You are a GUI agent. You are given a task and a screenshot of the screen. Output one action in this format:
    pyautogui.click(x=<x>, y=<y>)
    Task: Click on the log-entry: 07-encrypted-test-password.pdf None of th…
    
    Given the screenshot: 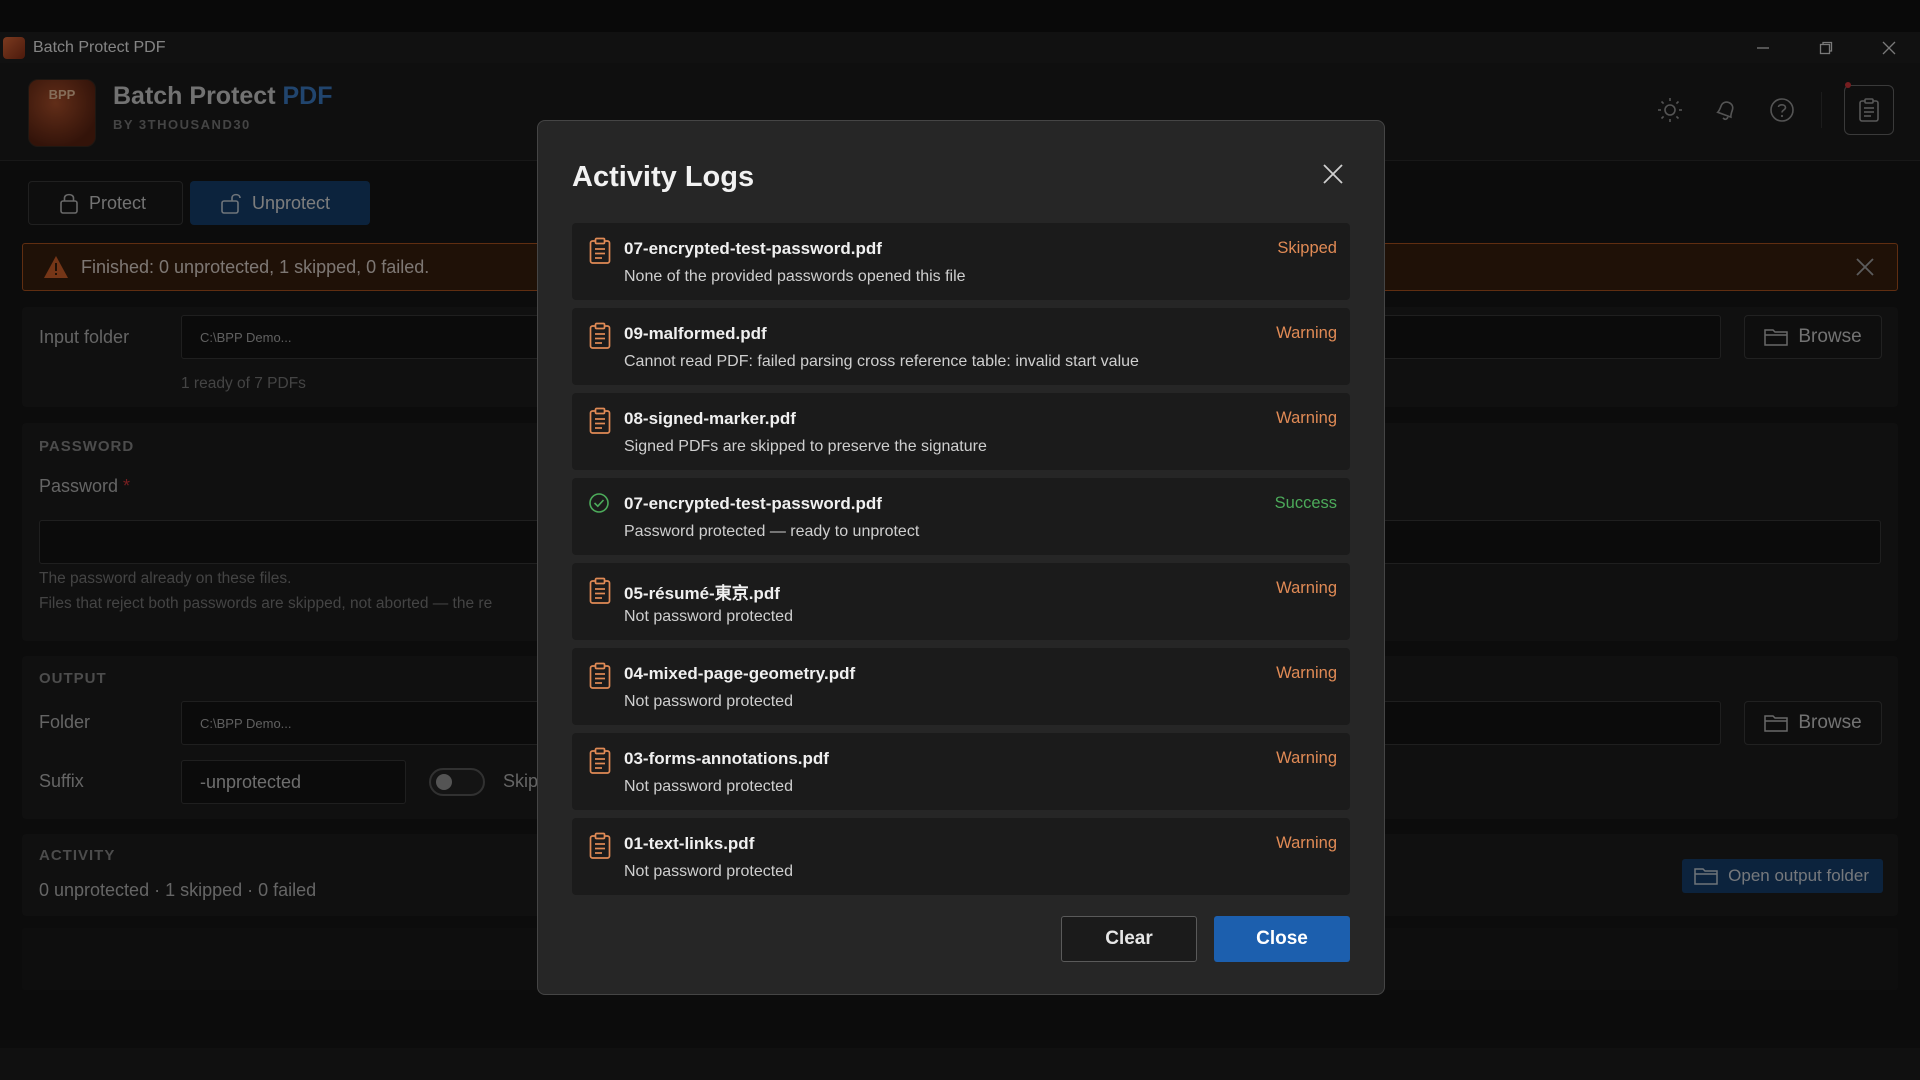 What is the action you would take?
    pyautogui.click(x=961, y=261)
    